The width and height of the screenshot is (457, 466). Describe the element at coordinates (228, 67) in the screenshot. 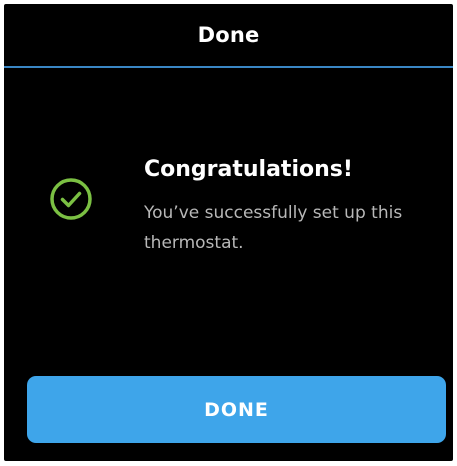

I see `header-divider` at that location.